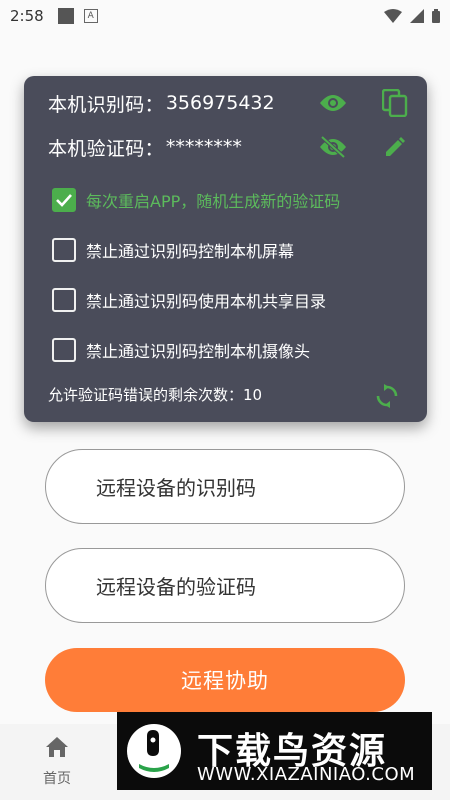 This screenshot has width=450, height=800. What do you see at coordinates (225, 486) in the screenshot?
I see `remote-id-button: 远程设备的识别码` at bounding box center [225, 486].